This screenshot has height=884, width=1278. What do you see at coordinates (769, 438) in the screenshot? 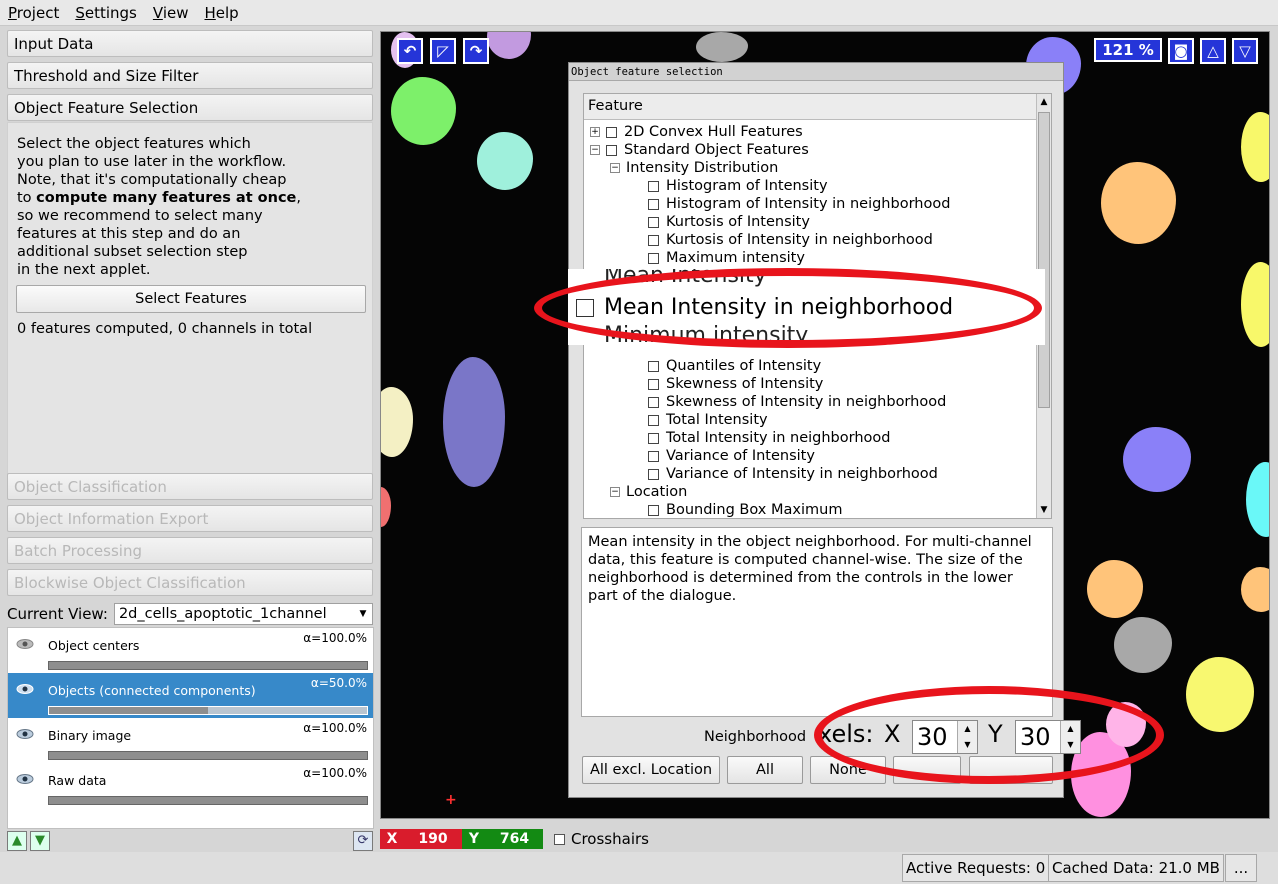
I see `tree-item: Total Intensity in neighborhood` at bounding box center [769, 438].